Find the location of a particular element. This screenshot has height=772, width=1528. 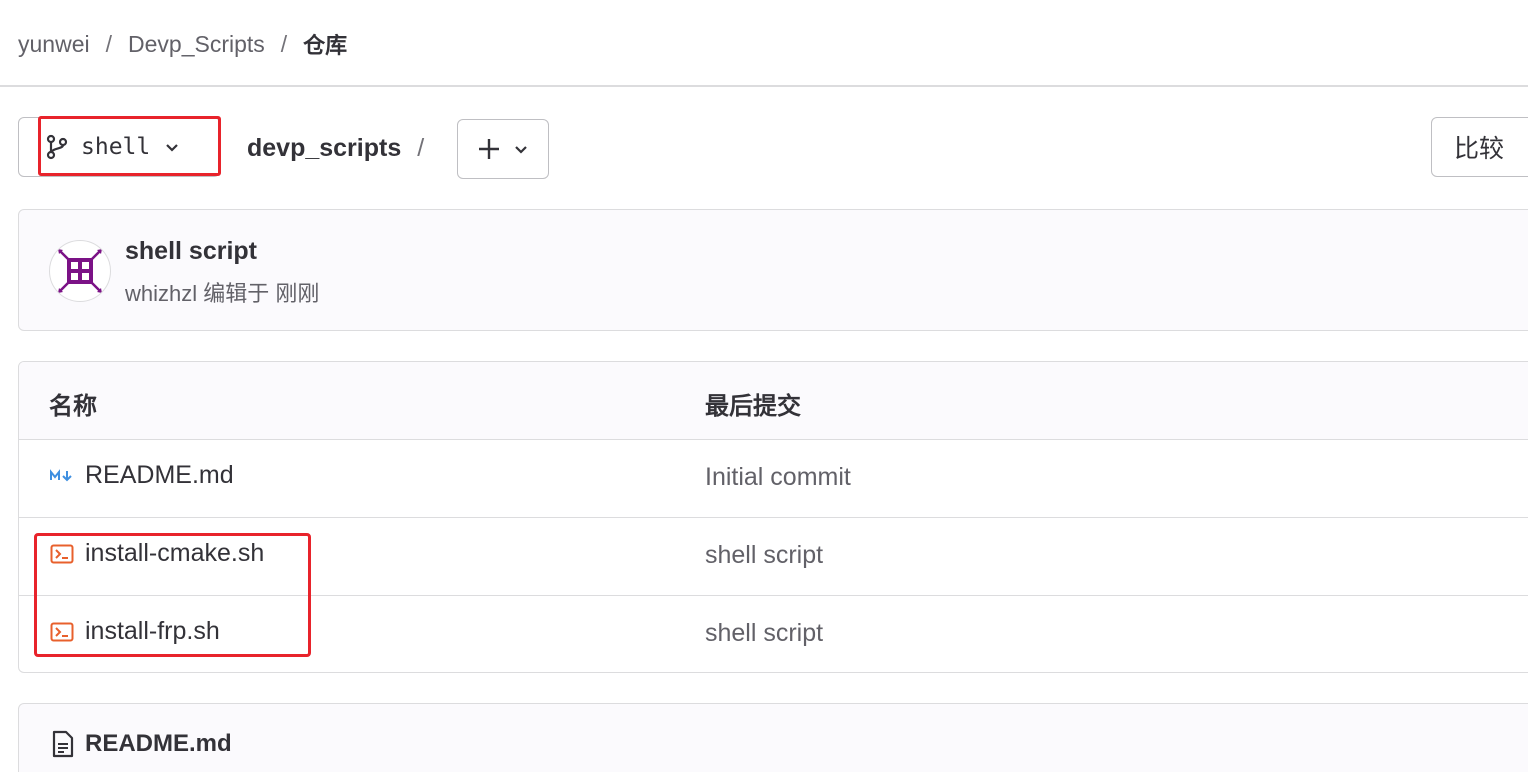

commit-time: 刚刚 is located at coordinates (297, 293).